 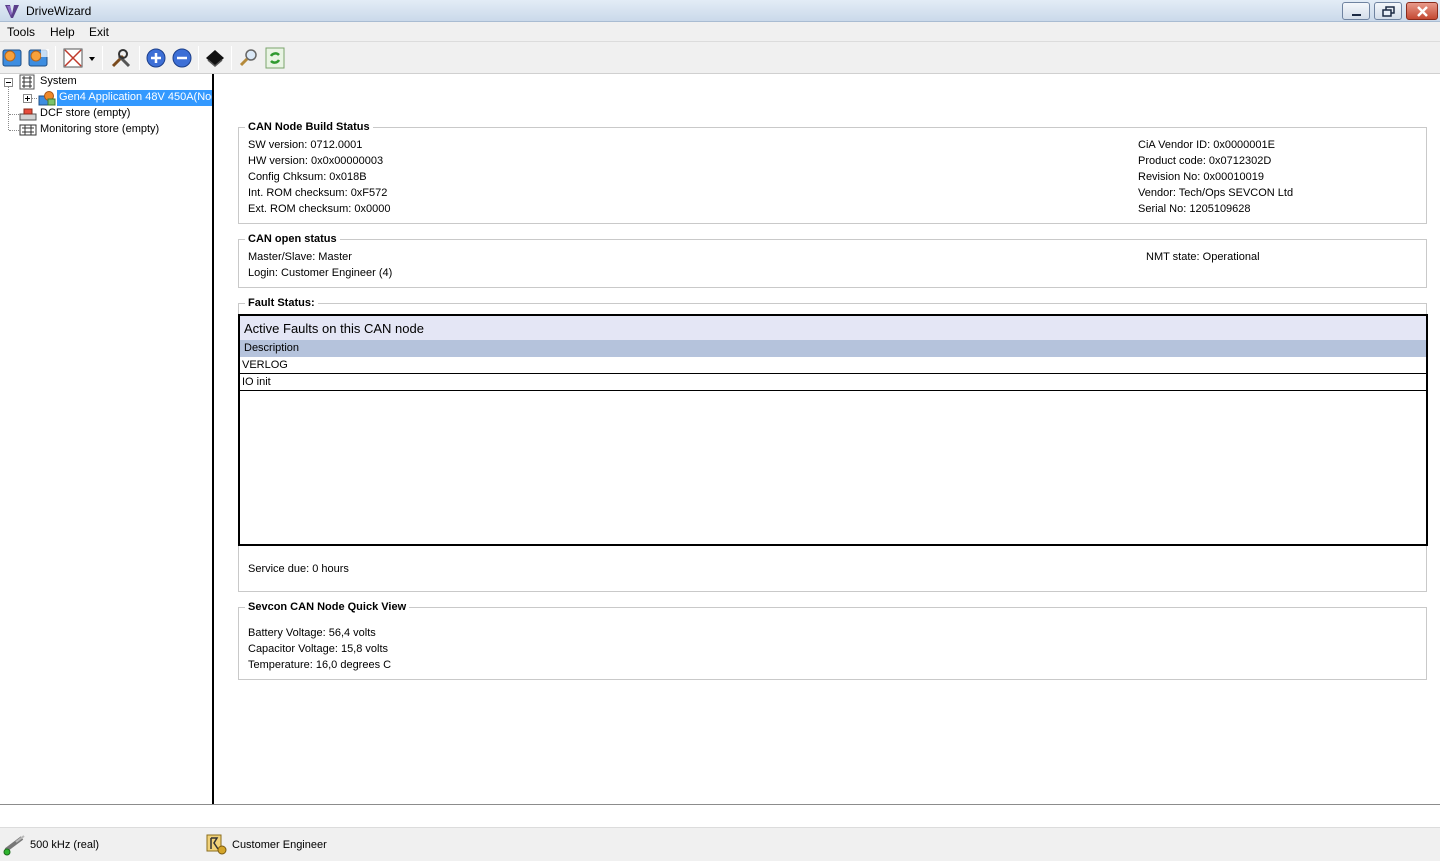 I want to click on zoom-in-icon, so click(x=156, y=58).